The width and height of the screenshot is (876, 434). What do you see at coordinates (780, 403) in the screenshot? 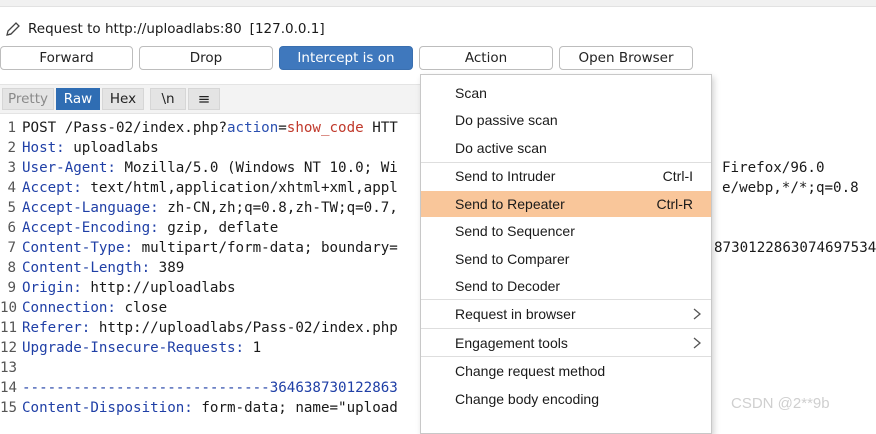
I see `watermark: CSDN @2**9b` at bounding box center [780, 403].